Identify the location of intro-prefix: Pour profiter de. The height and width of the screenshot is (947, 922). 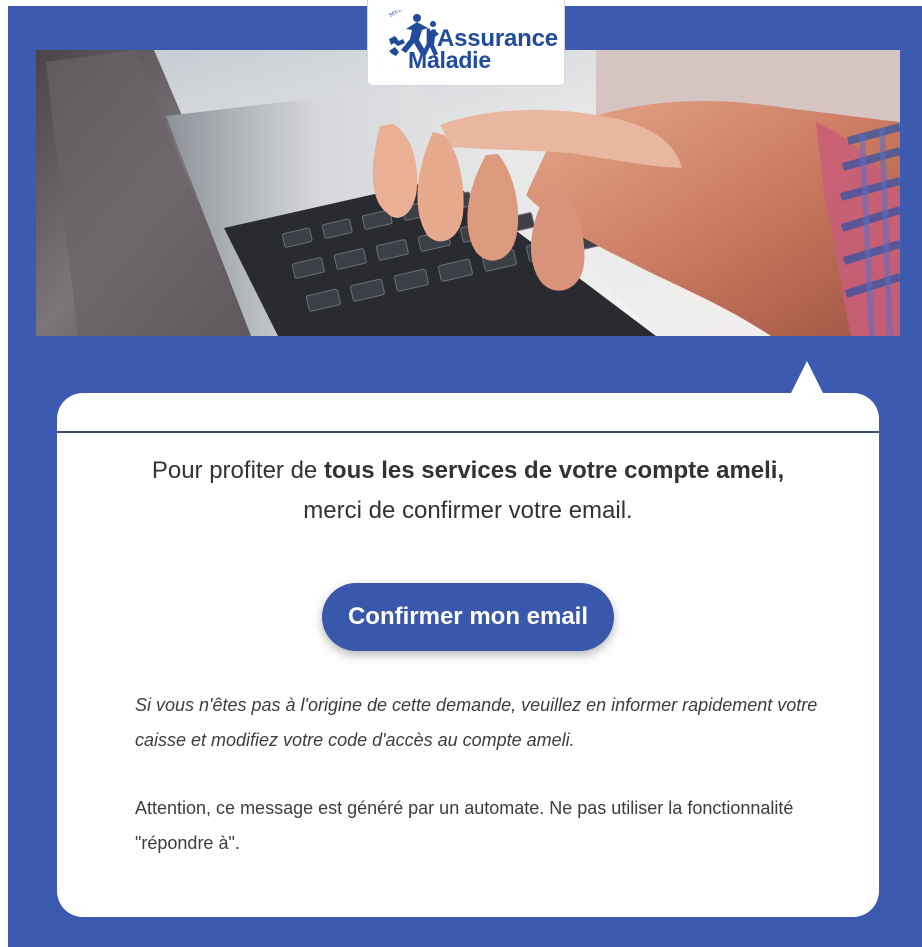
(237, 470).